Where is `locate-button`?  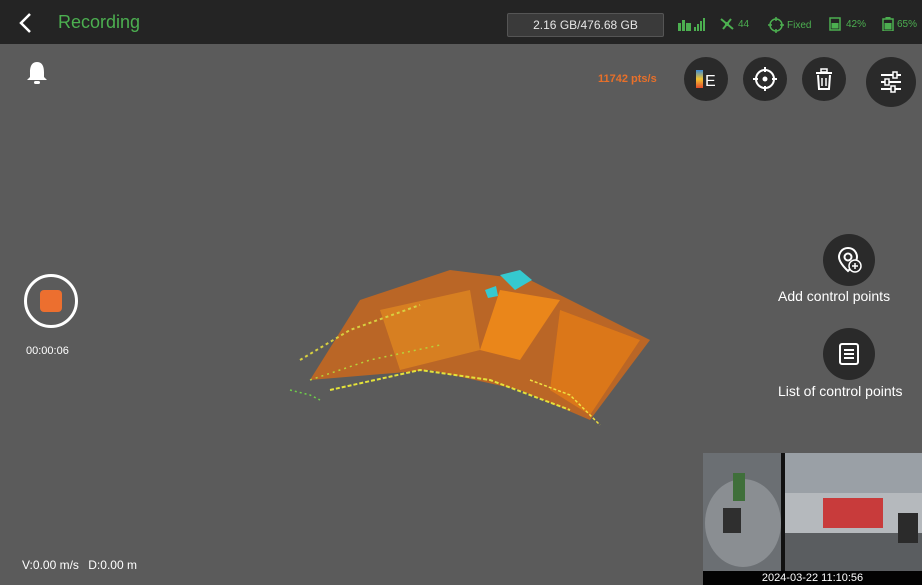
locate-button is located at coordinates (765, 79).